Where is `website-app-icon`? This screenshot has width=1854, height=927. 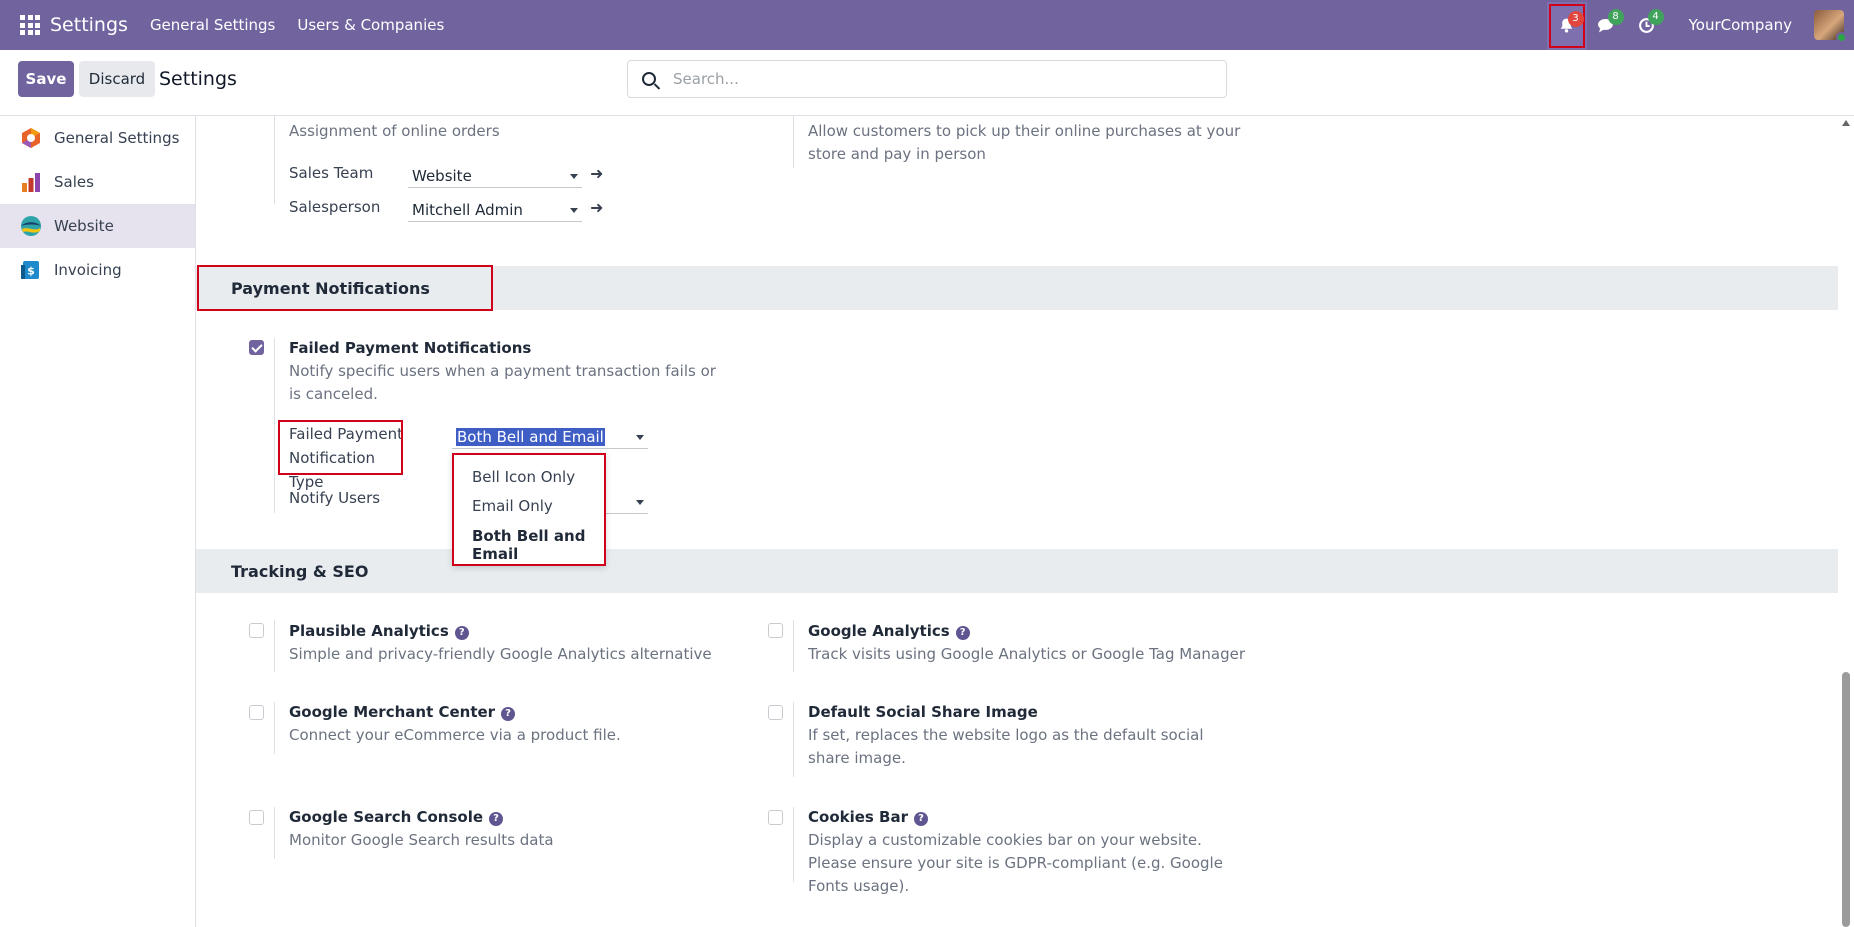 website-app-icon is located at coordinates (31, 226).